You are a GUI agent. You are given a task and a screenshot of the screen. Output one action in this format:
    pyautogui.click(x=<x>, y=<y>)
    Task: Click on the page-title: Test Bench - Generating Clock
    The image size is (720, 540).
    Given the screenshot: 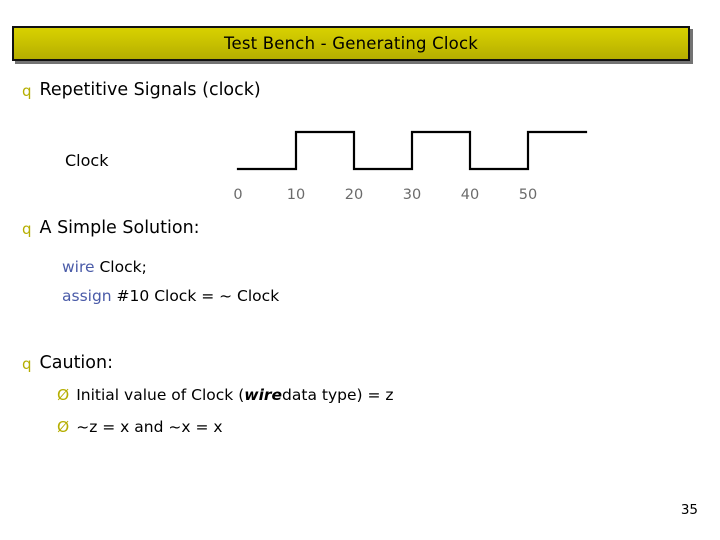 What is the action you would take?
    pyautogui.click(x=351, y=43)
    